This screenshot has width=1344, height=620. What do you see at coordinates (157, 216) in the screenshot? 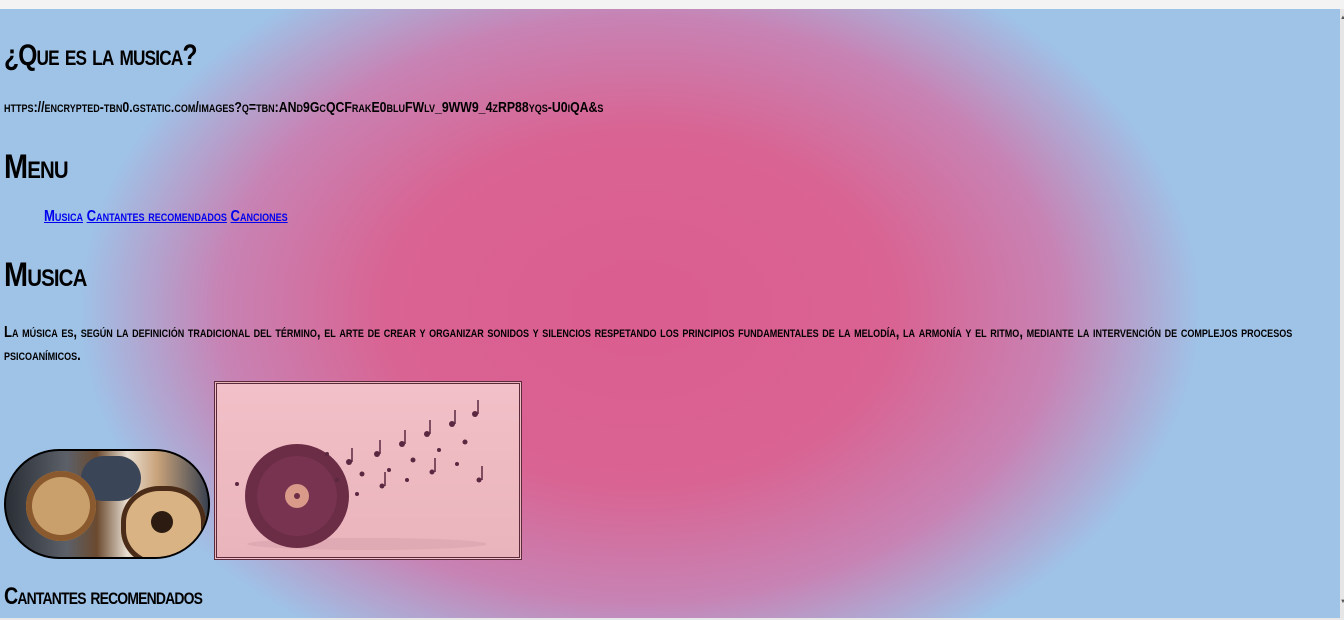
I see `menu-link-cantantes: Cantantes recomendados` at bounding box center [157, 216].